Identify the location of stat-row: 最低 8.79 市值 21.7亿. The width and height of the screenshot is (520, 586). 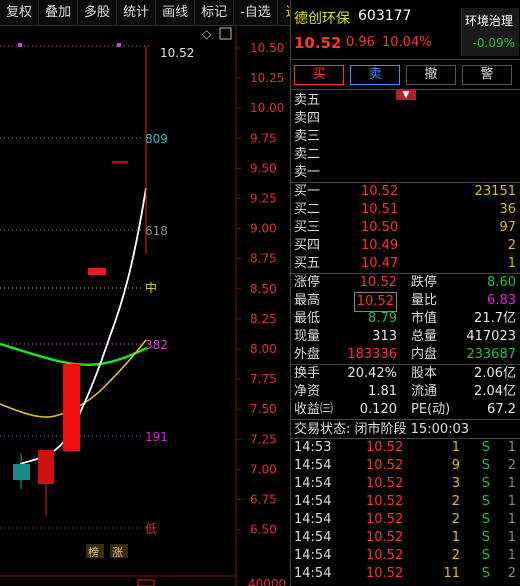
(405, 319).